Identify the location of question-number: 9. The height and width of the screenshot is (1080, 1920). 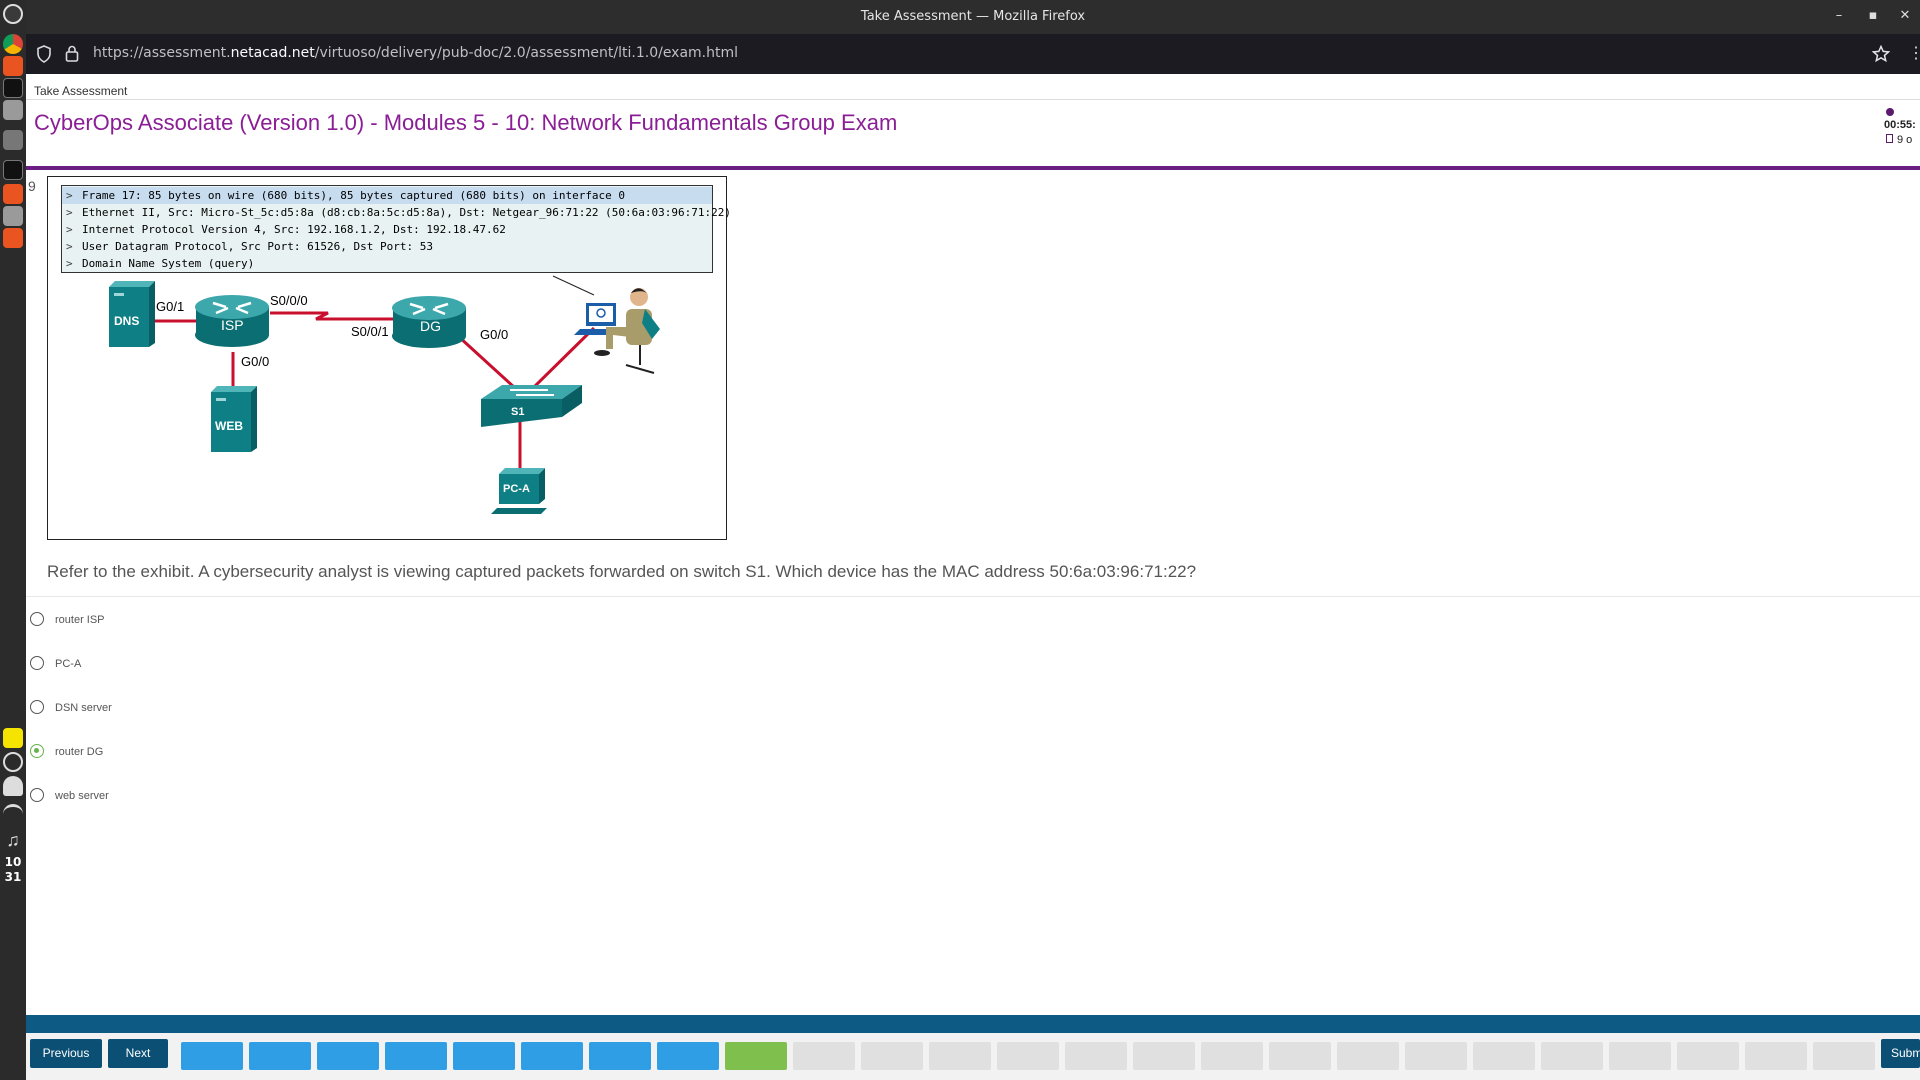
(32, 186).